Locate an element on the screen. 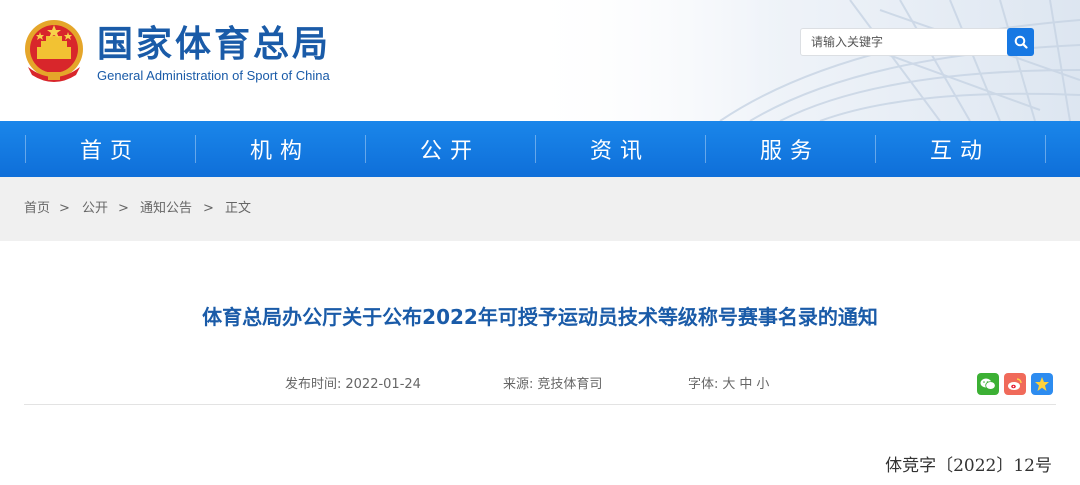  search-input is located at coordinates (903, 42).